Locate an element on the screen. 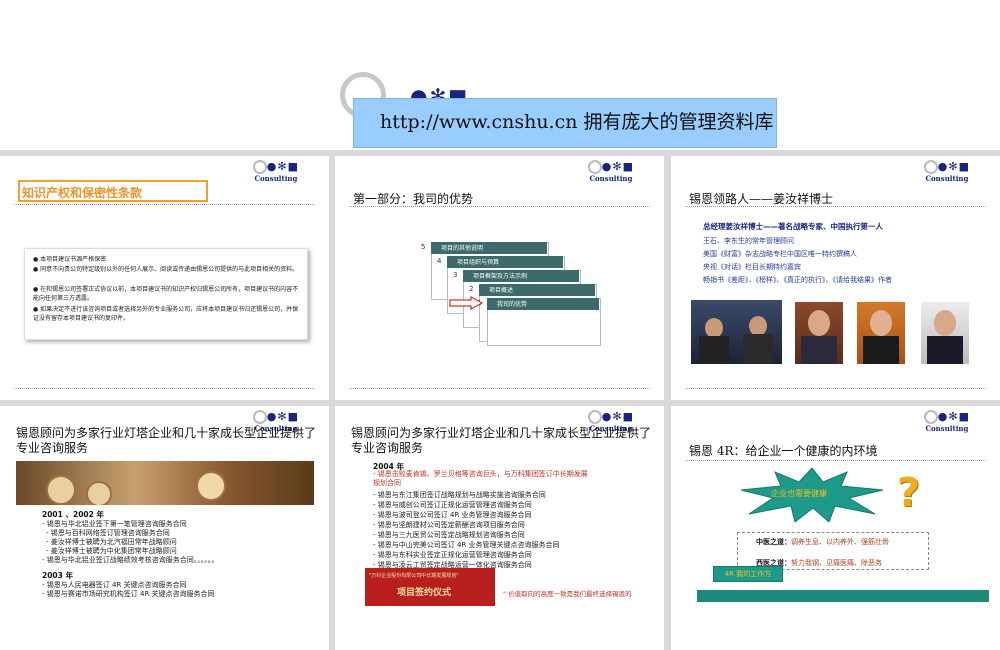  history-item: - 锡恩与三九医贸公司签定战略规划咨询服务合同 is located at coordinates (449, 535).